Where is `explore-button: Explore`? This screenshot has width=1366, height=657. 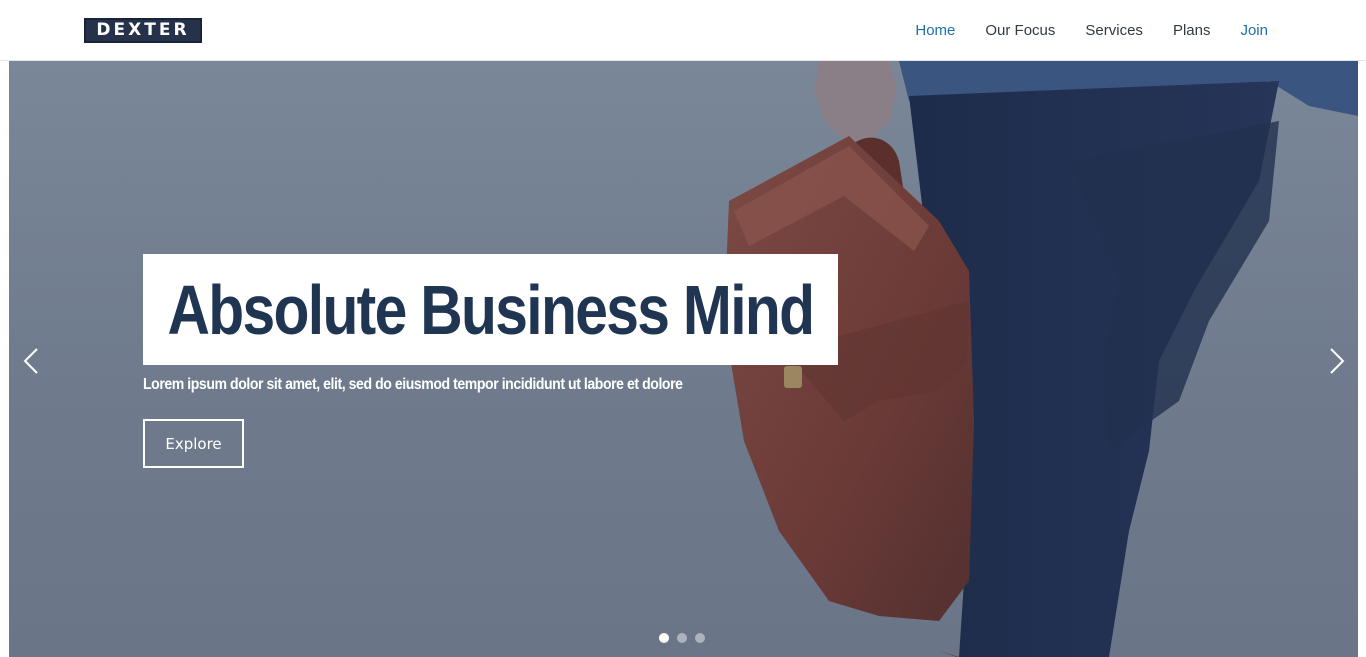 explore-button: Explore is located at coordinates (193, 443).